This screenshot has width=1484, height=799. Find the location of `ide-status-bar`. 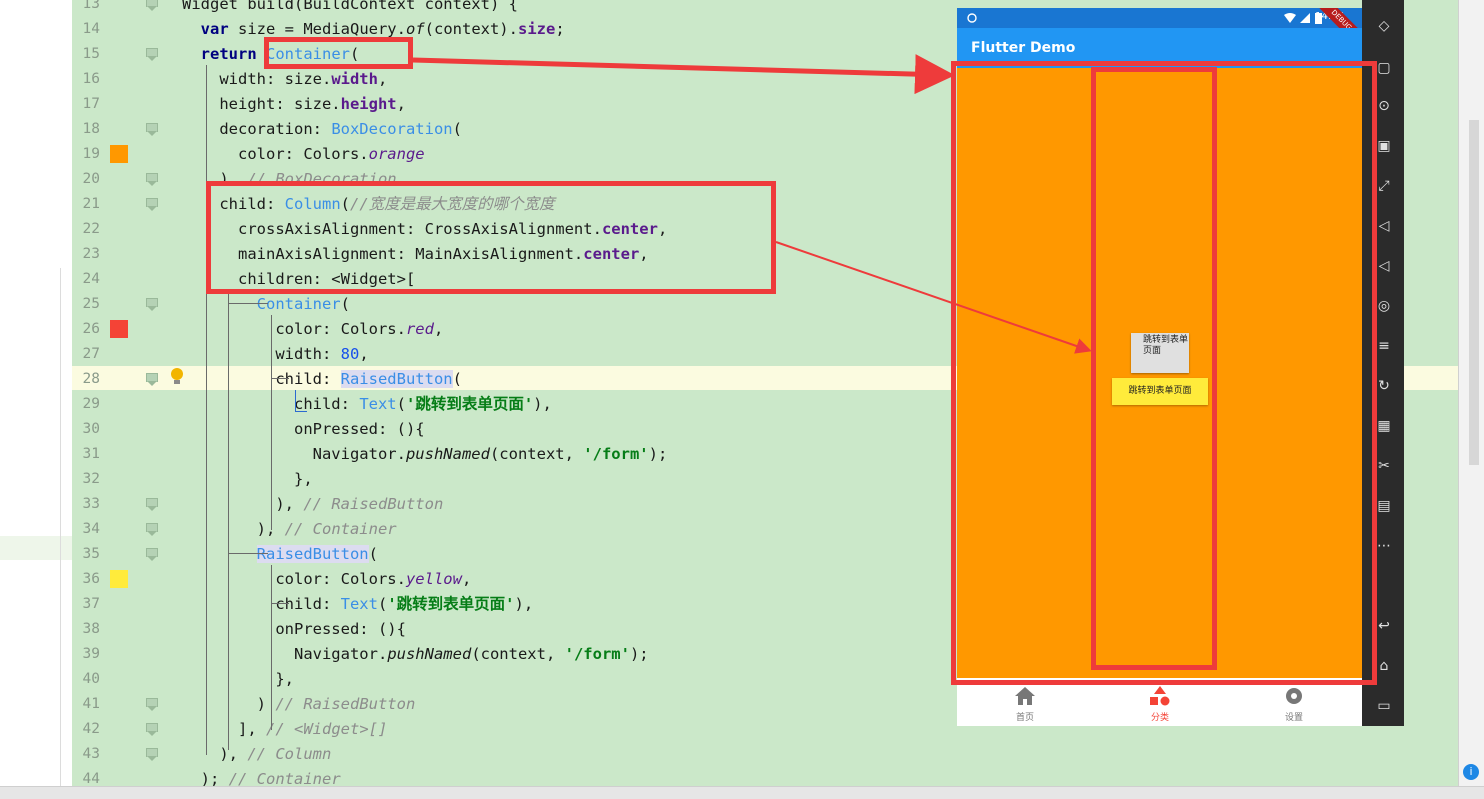

ide-status-bar is located at coordinates (742, 792).